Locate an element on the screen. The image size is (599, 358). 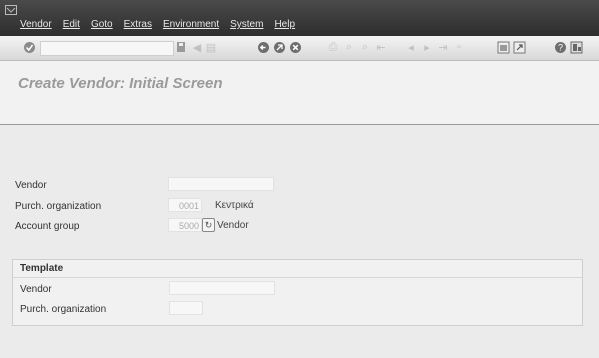
menu-goto: Goto is located at coordinates (102, 24).